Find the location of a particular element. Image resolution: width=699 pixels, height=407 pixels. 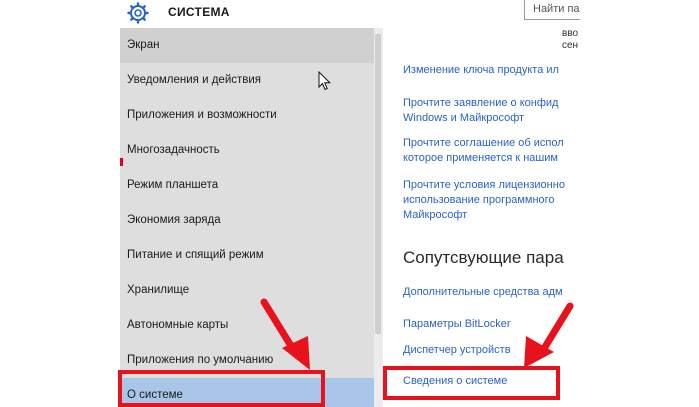

link-line: Windows и Майкрософт is located at coordinates (464, 118).